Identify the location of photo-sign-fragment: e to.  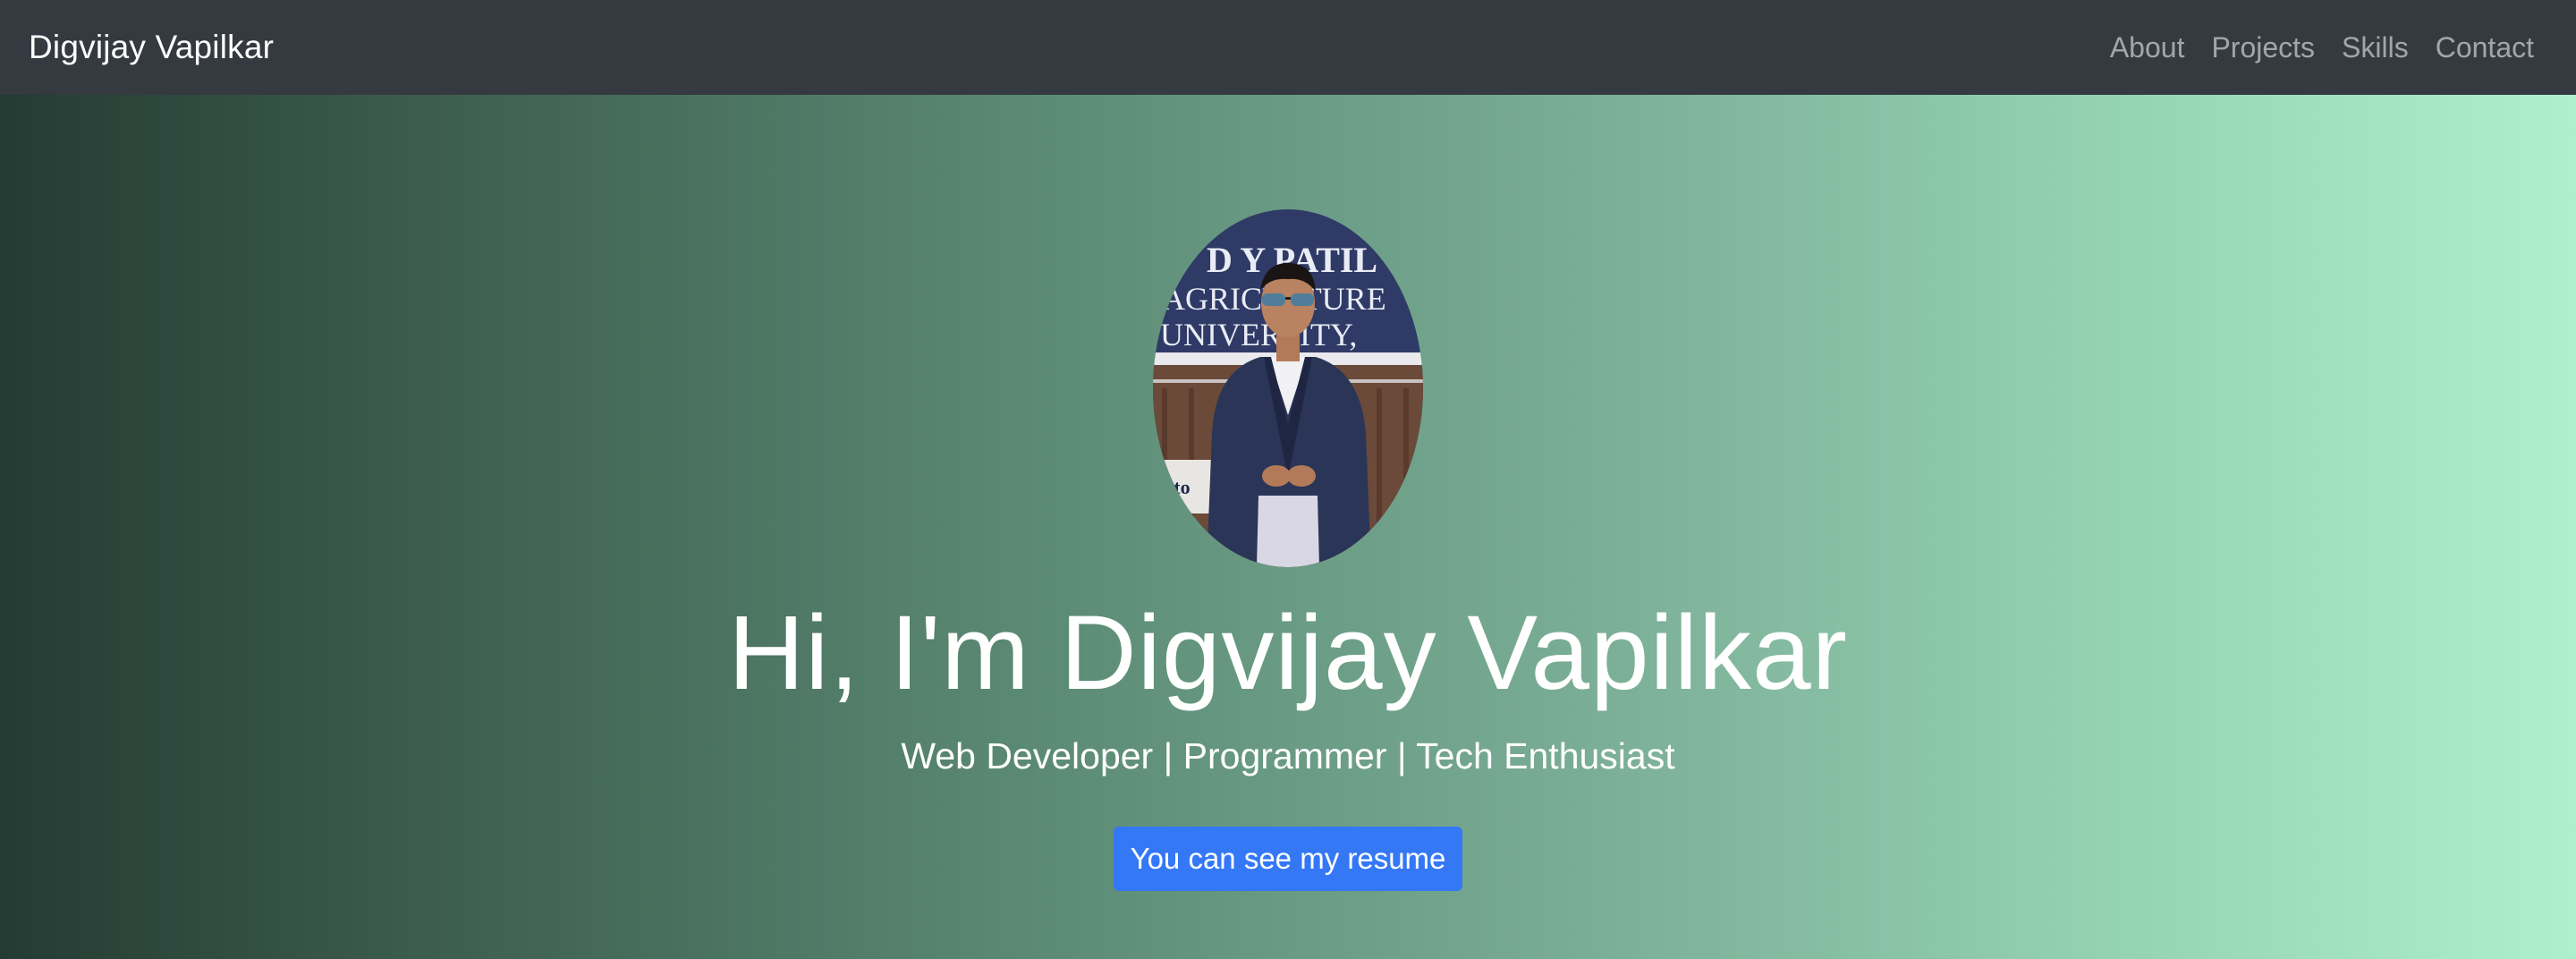
(1175, 487).